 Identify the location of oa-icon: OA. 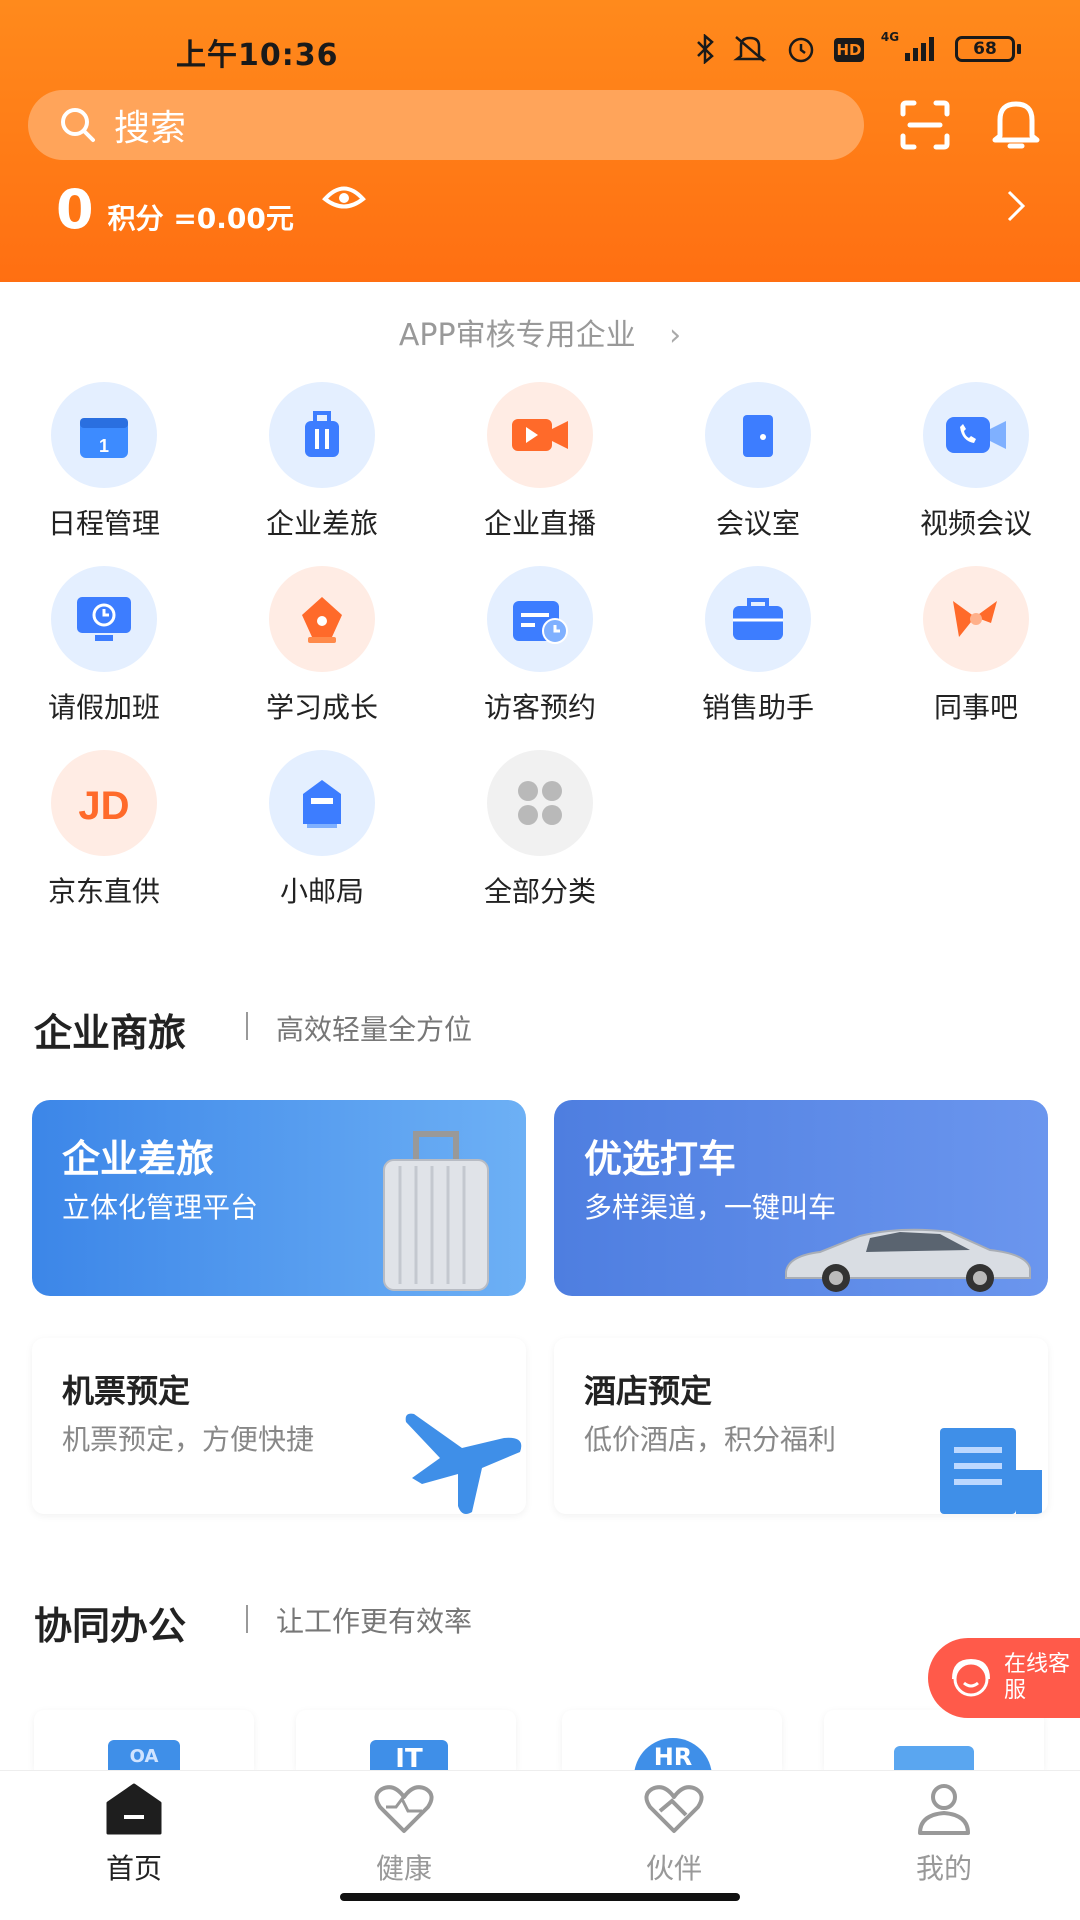
(144, 1755).